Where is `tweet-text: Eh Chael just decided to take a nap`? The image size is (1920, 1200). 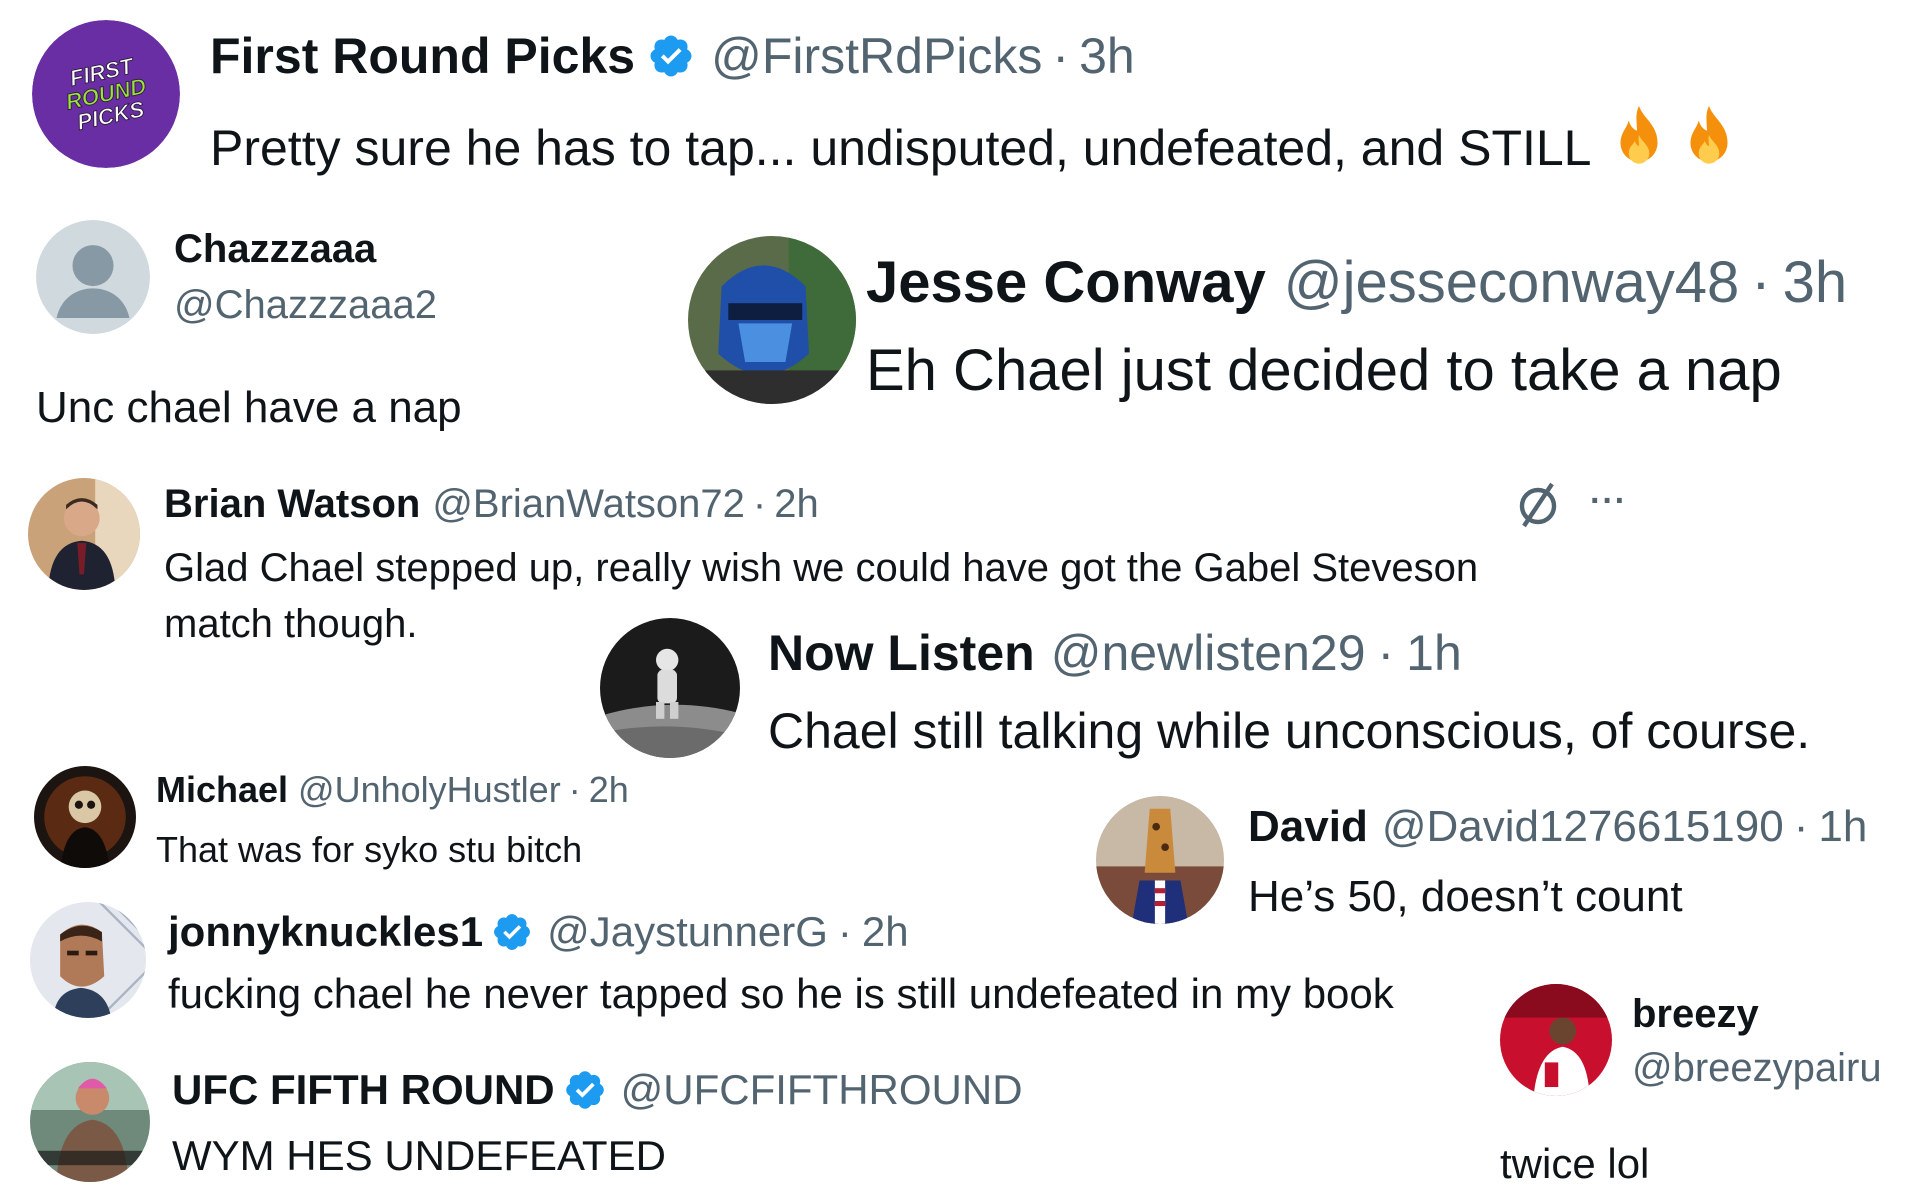 tweet-text: Eh Chael just decided to take a nap is located at coordinates (1324, 370).